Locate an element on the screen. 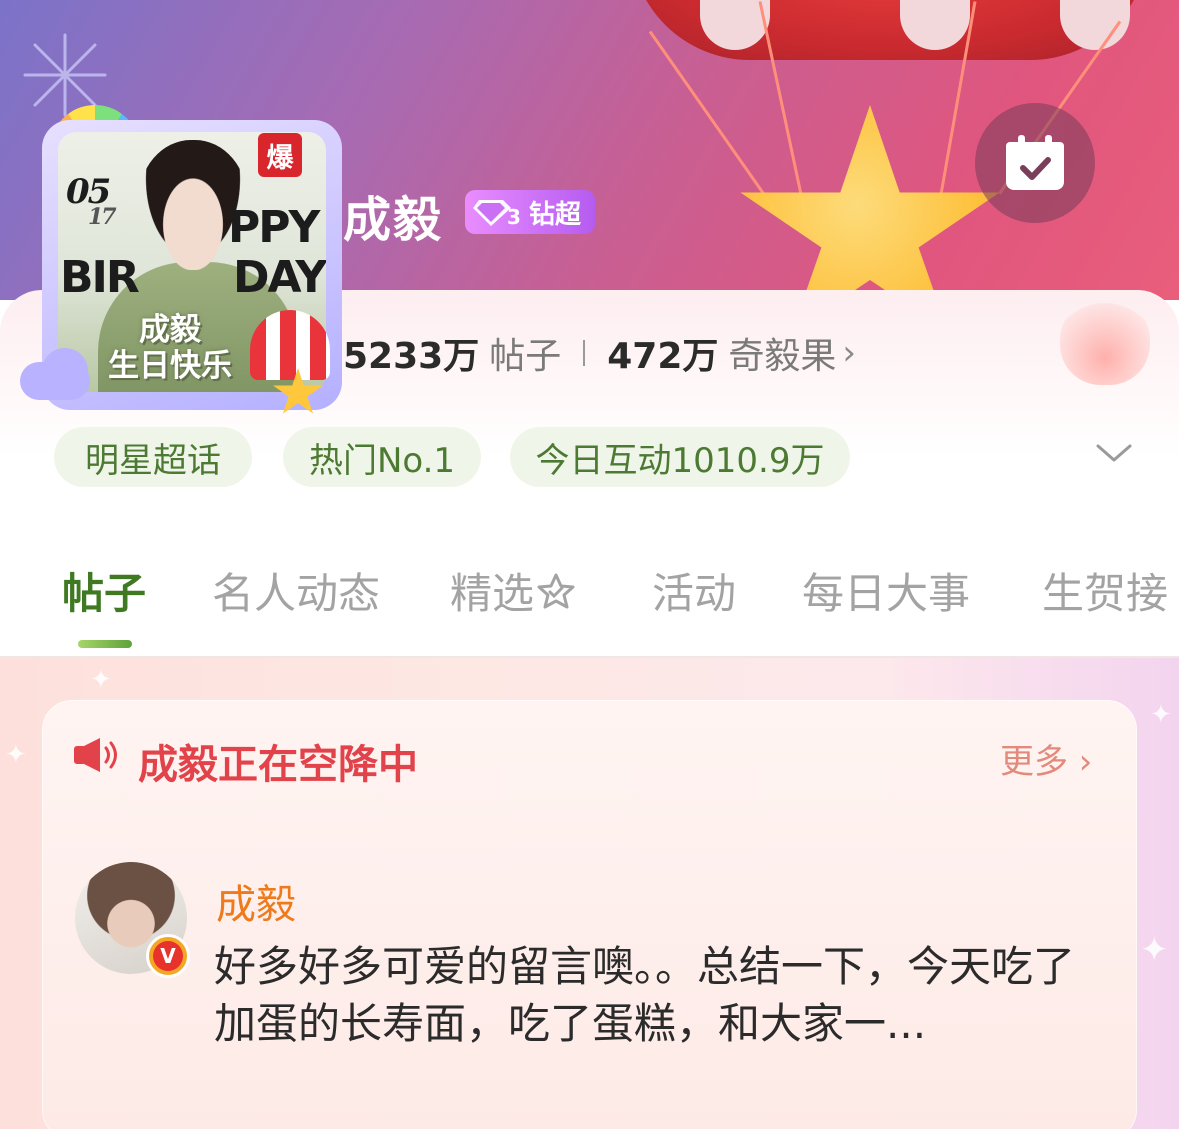  speaker-icon is located at coordinates (95, 755).